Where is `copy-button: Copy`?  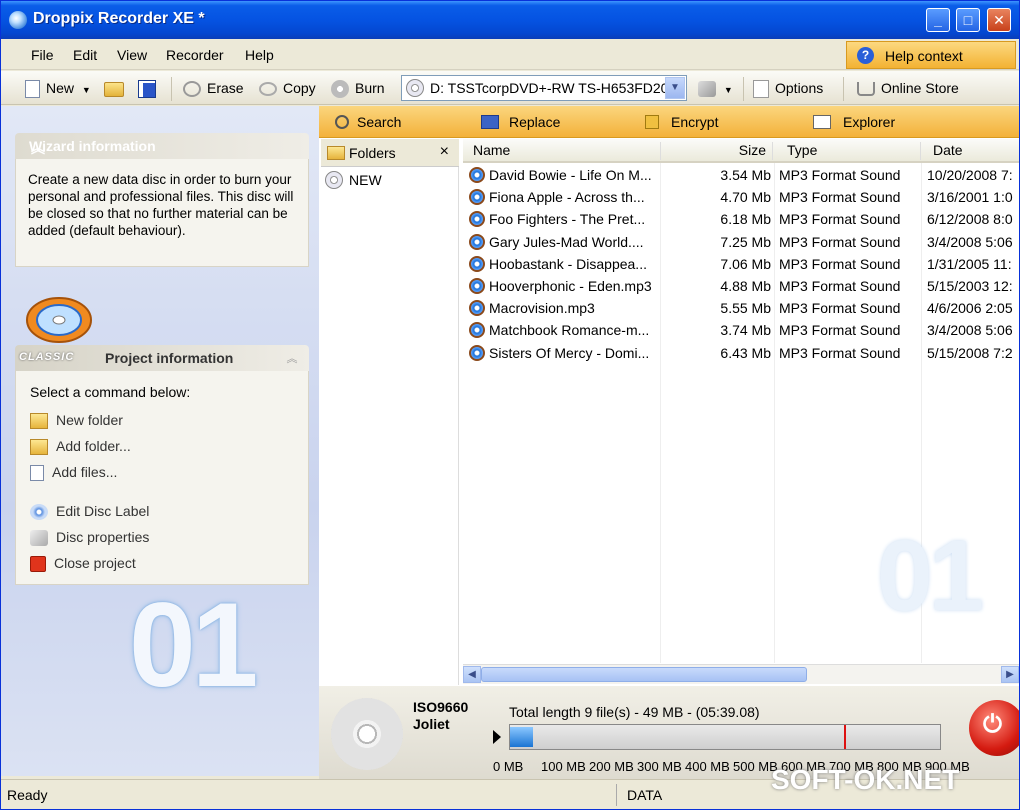
copy-button: Copy is located at coordinates (287, 89).